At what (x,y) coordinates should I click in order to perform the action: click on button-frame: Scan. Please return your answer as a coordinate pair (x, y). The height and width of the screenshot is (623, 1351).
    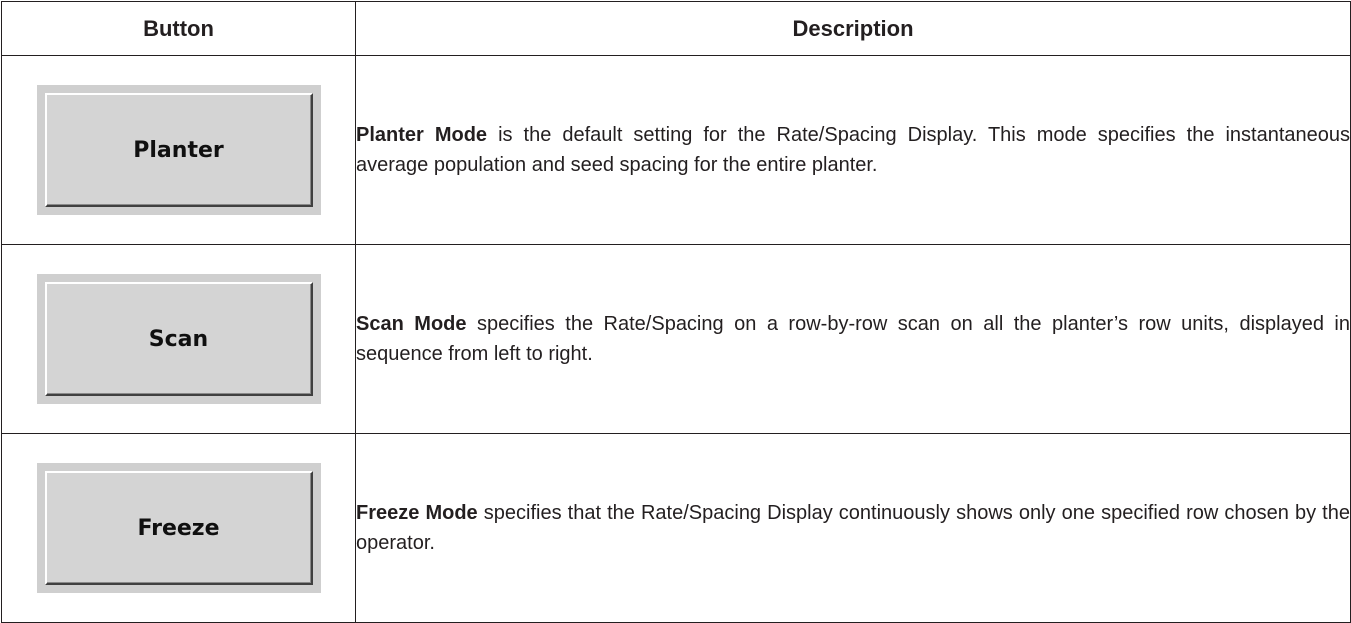
    Looking at the image, I should click on (178, 339).